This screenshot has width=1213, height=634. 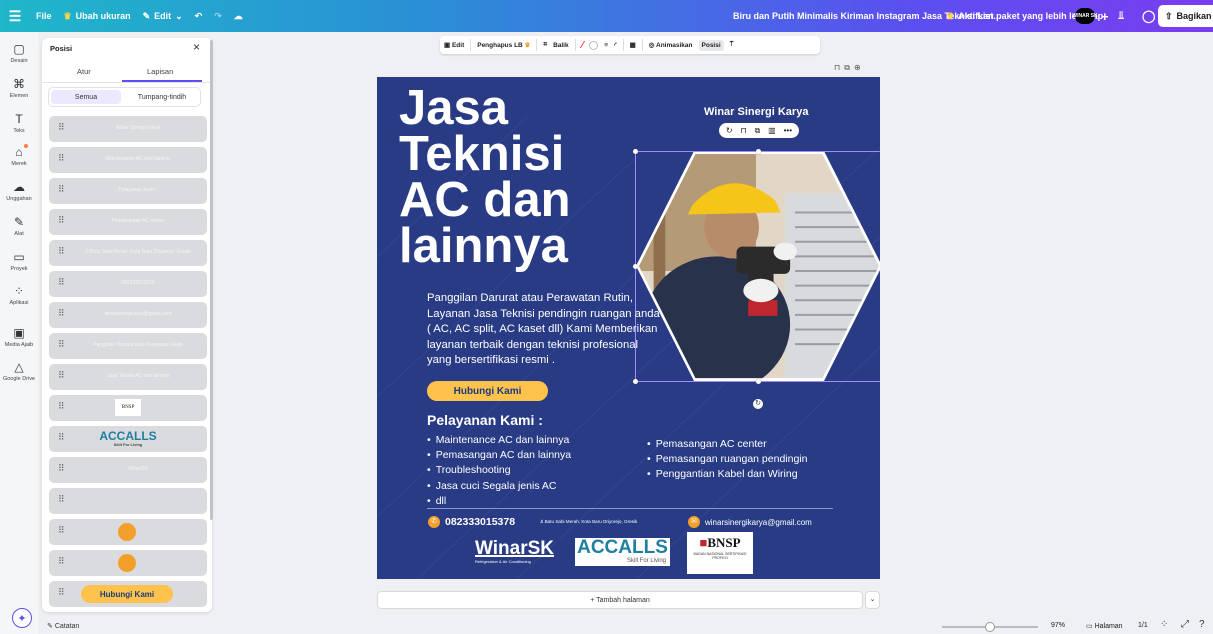 I want to click on notes-button: ✎ Catatan, so click(x=63, y=626).